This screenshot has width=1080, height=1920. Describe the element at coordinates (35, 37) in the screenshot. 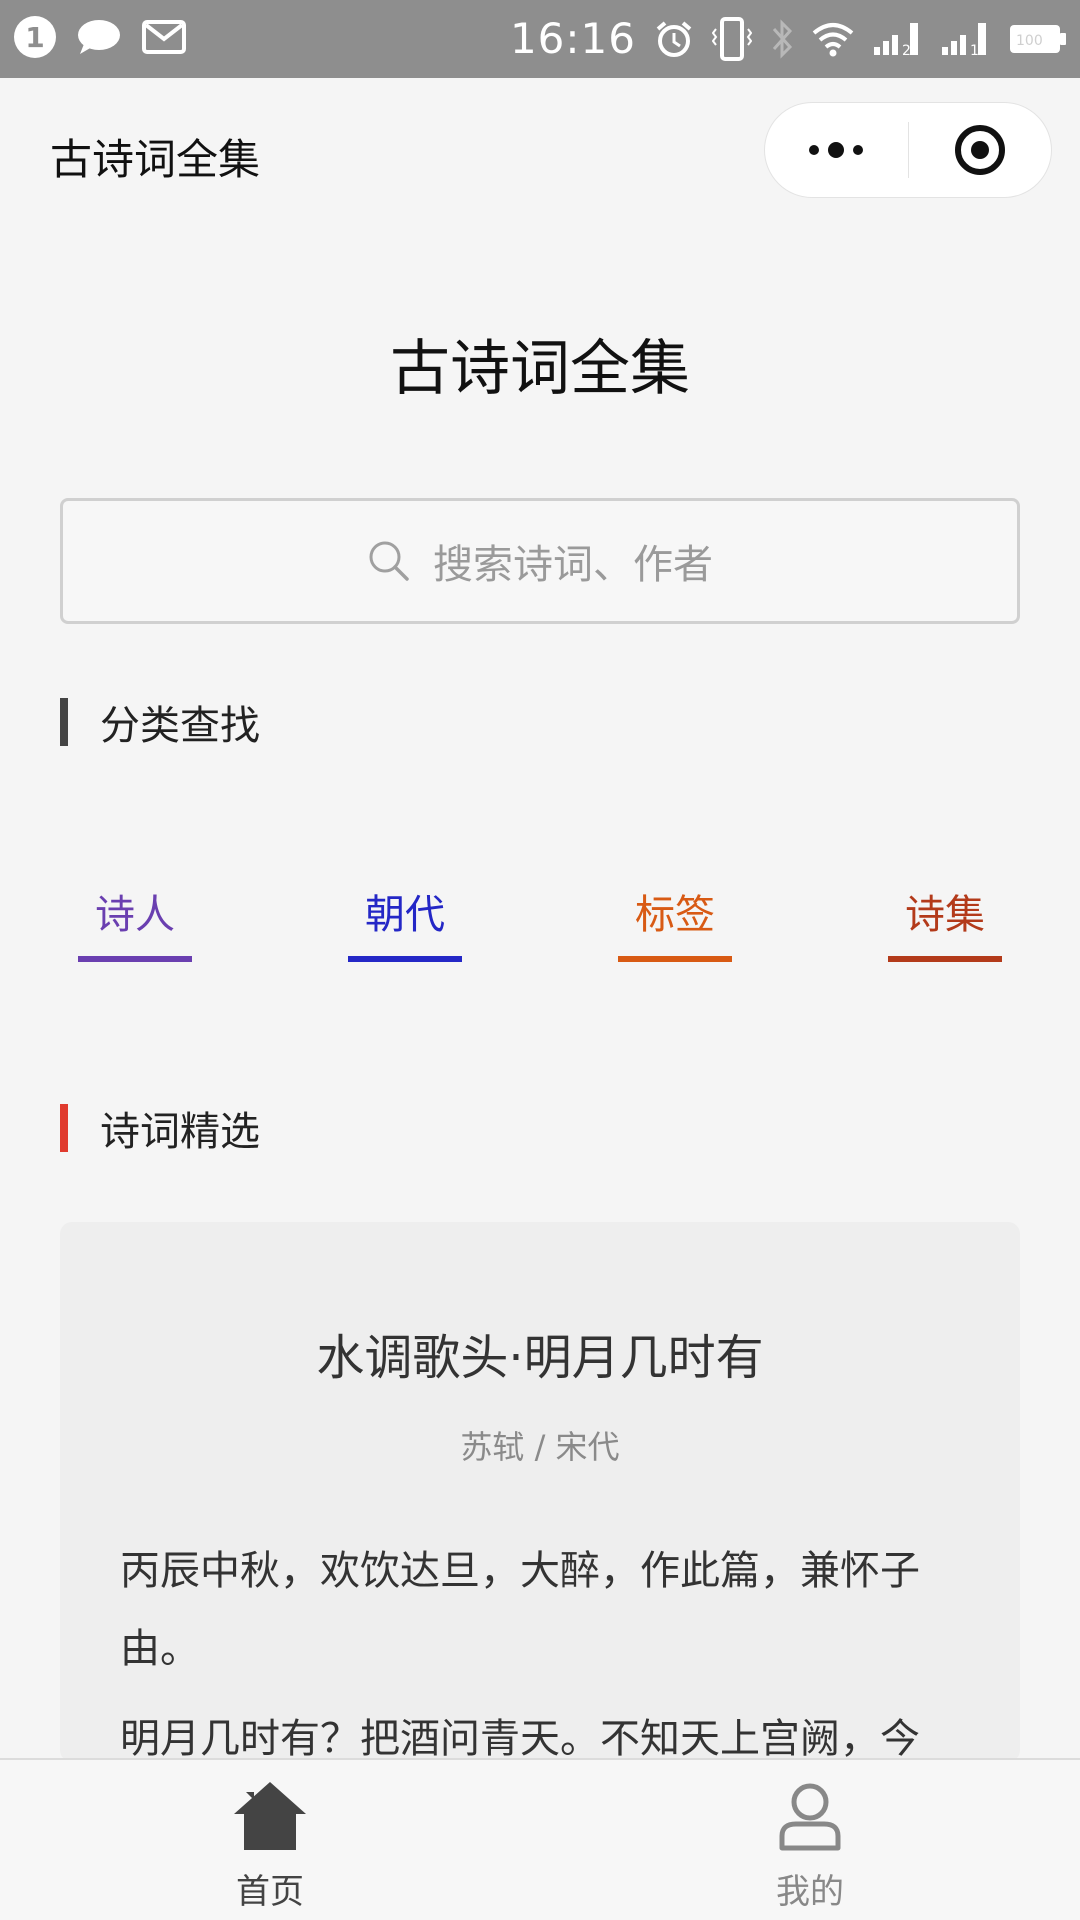

I see `notification-count-badge: 1` at that location.